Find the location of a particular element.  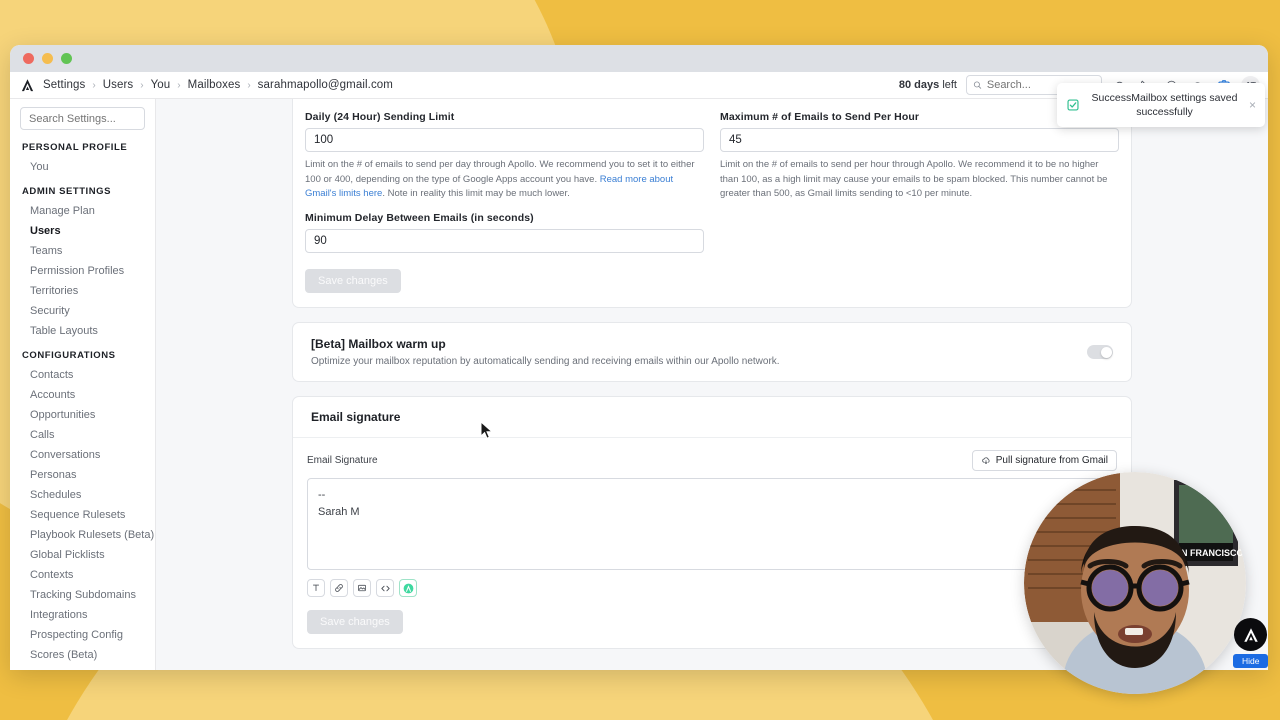

sidebar-item-manage-plan: Manage Plan is located at coordinates (82, 211).